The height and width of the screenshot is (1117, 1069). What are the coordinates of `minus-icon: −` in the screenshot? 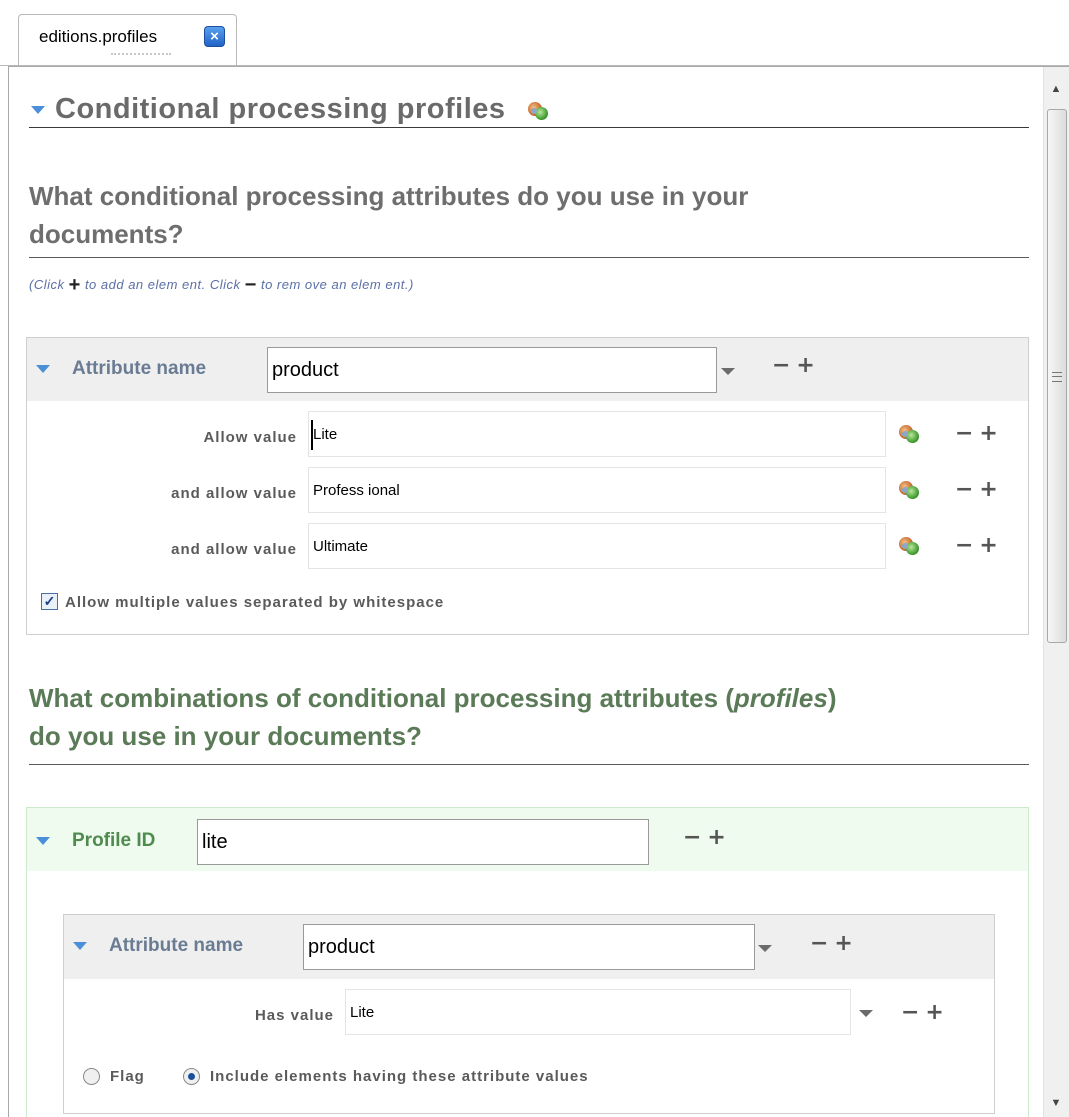 It's located at (250, 285).